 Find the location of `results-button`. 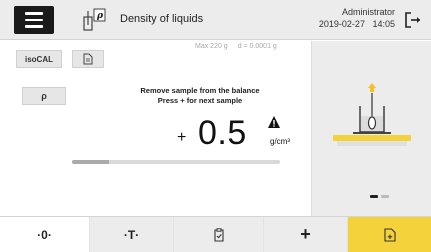

results-button is located at coordinates (219, 234).